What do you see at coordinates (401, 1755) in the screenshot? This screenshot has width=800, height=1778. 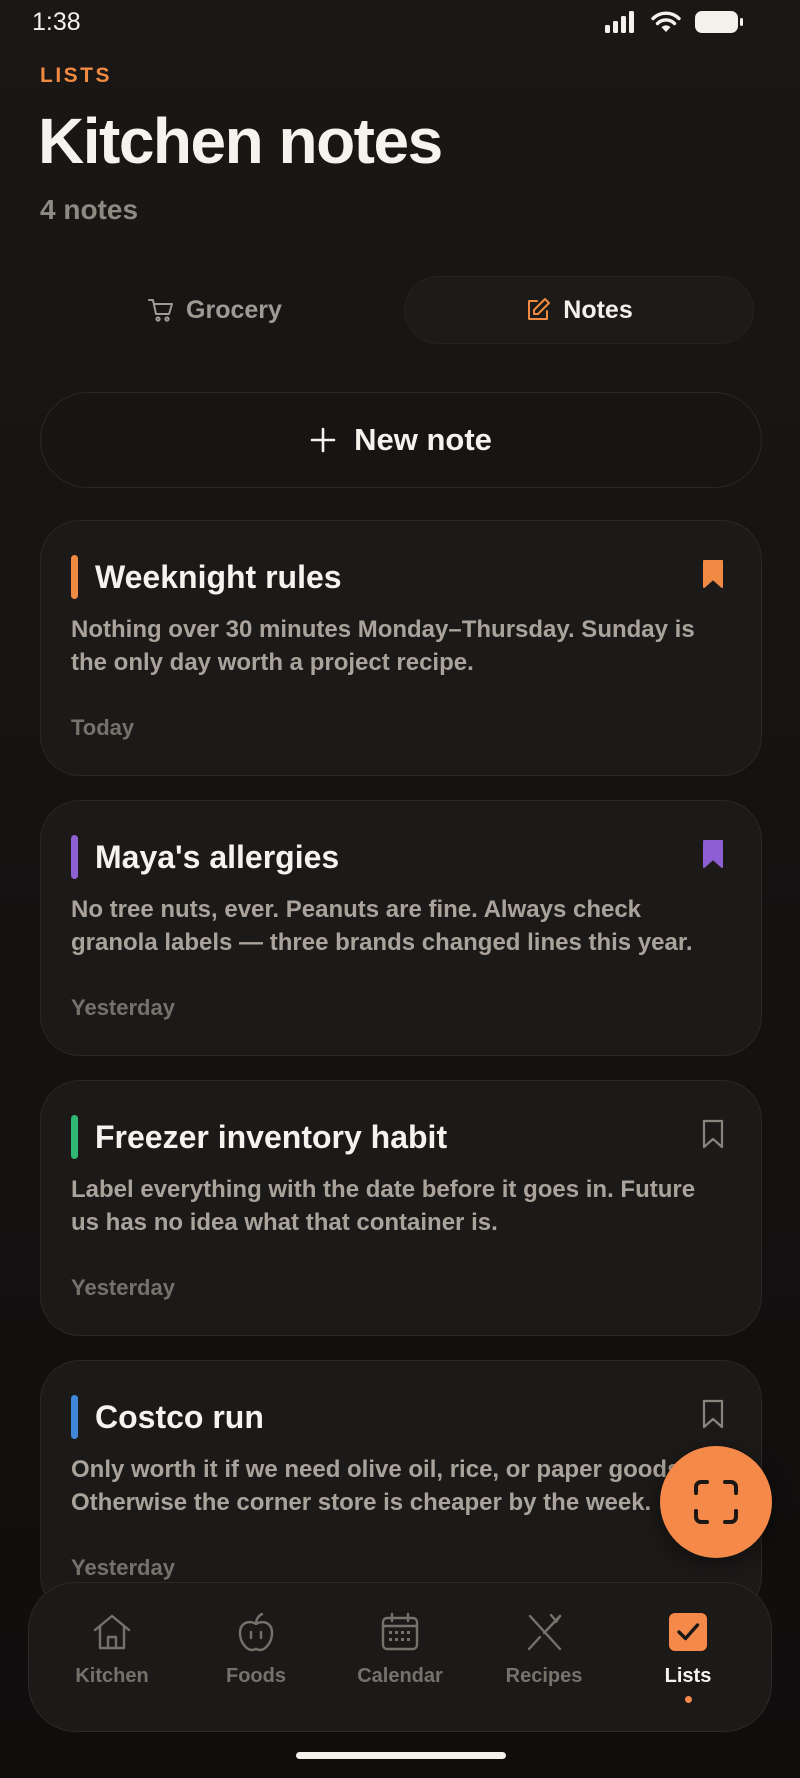 I see `home-indicator` at bounding box center [401, 1755].